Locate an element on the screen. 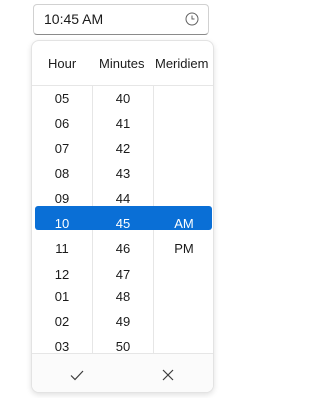  hour-option: 05 is located at coordinates (62, 99).